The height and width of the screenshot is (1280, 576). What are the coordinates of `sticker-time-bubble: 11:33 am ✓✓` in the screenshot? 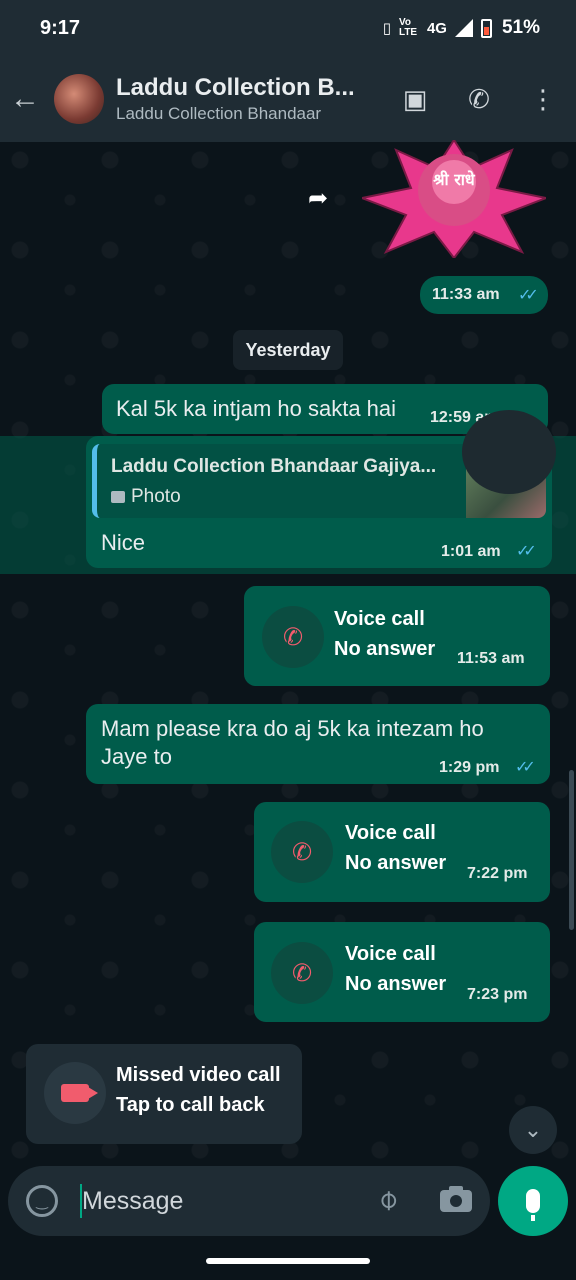 It's located at (484, 295).